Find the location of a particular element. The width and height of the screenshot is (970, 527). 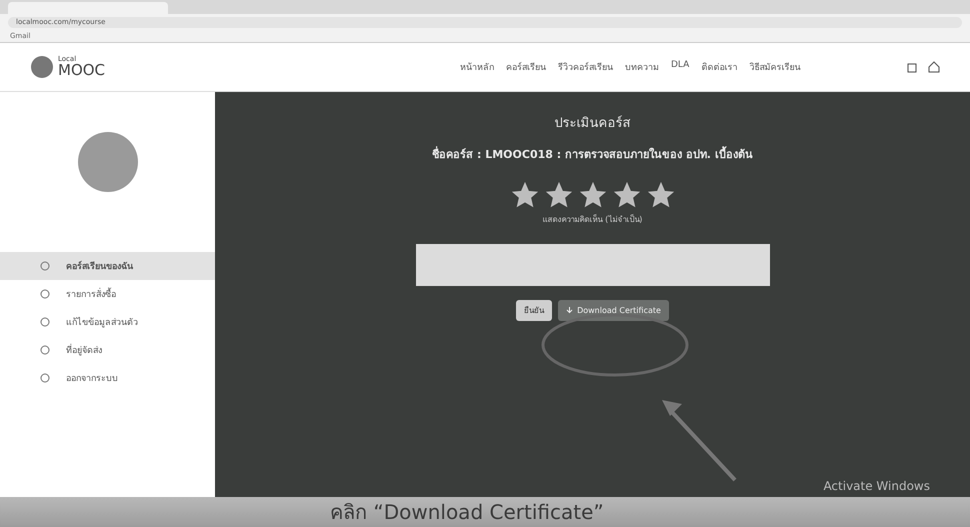

sidebar-item: รายการสั่งซื้อ is located at coordinates (107, 294).